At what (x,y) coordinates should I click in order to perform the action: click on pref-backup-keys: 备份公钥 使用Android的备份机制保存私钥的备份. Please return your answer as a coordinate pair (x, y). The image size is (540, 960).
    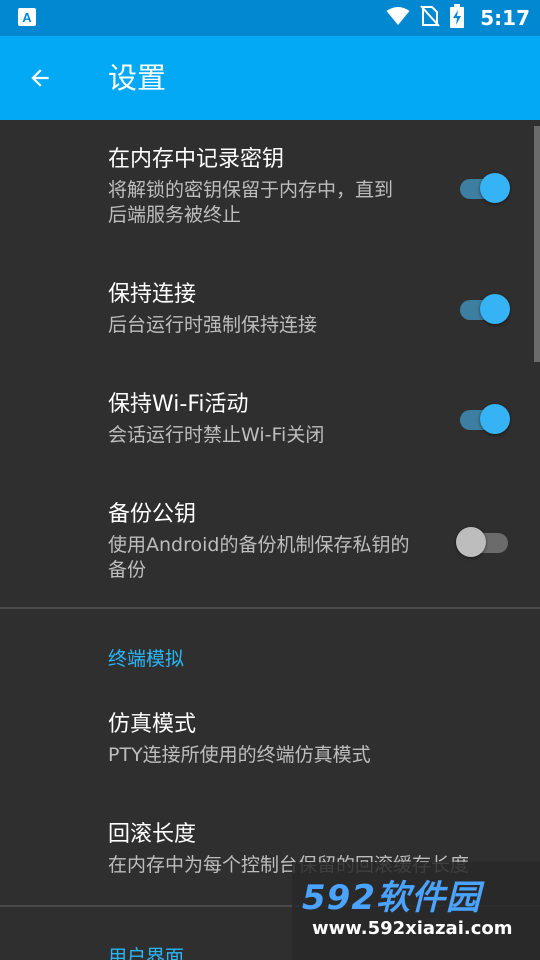
    Looking at the image, I should click on (270, 540).